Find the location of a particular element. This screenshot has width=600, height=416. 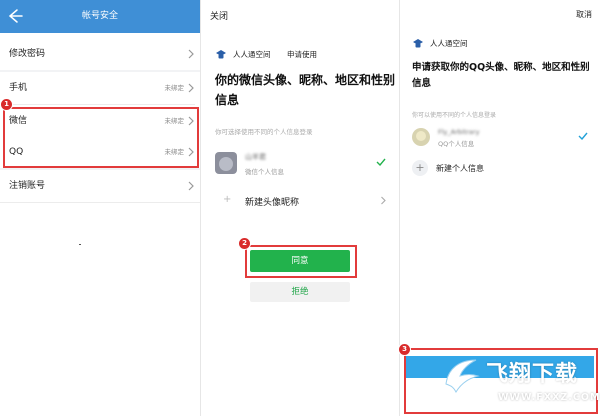

step-badge-1: 1 is located at coordinates (6, 104).